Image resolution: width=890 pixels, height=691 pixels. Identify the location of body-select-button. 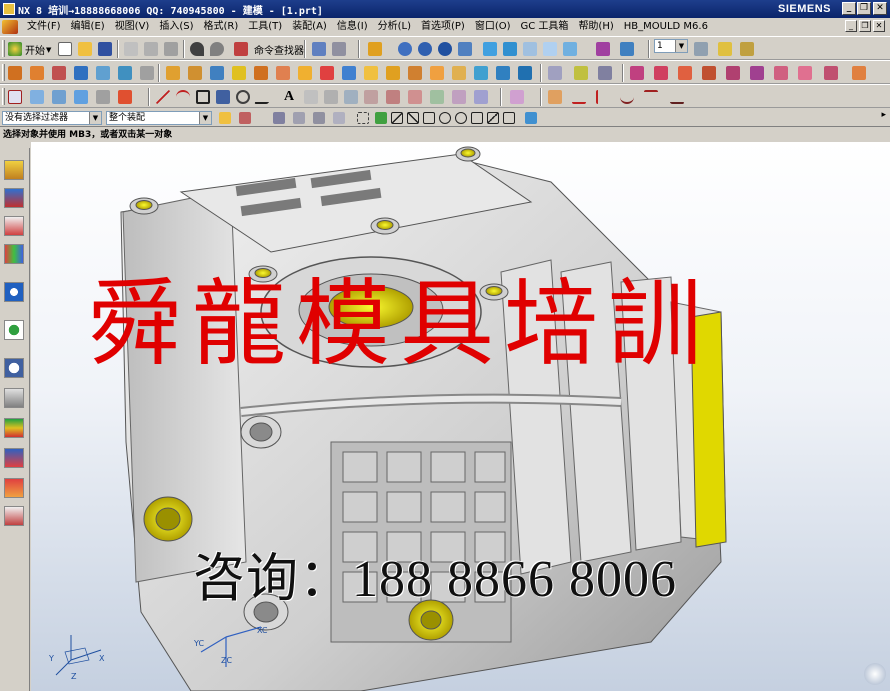
(319, 118).